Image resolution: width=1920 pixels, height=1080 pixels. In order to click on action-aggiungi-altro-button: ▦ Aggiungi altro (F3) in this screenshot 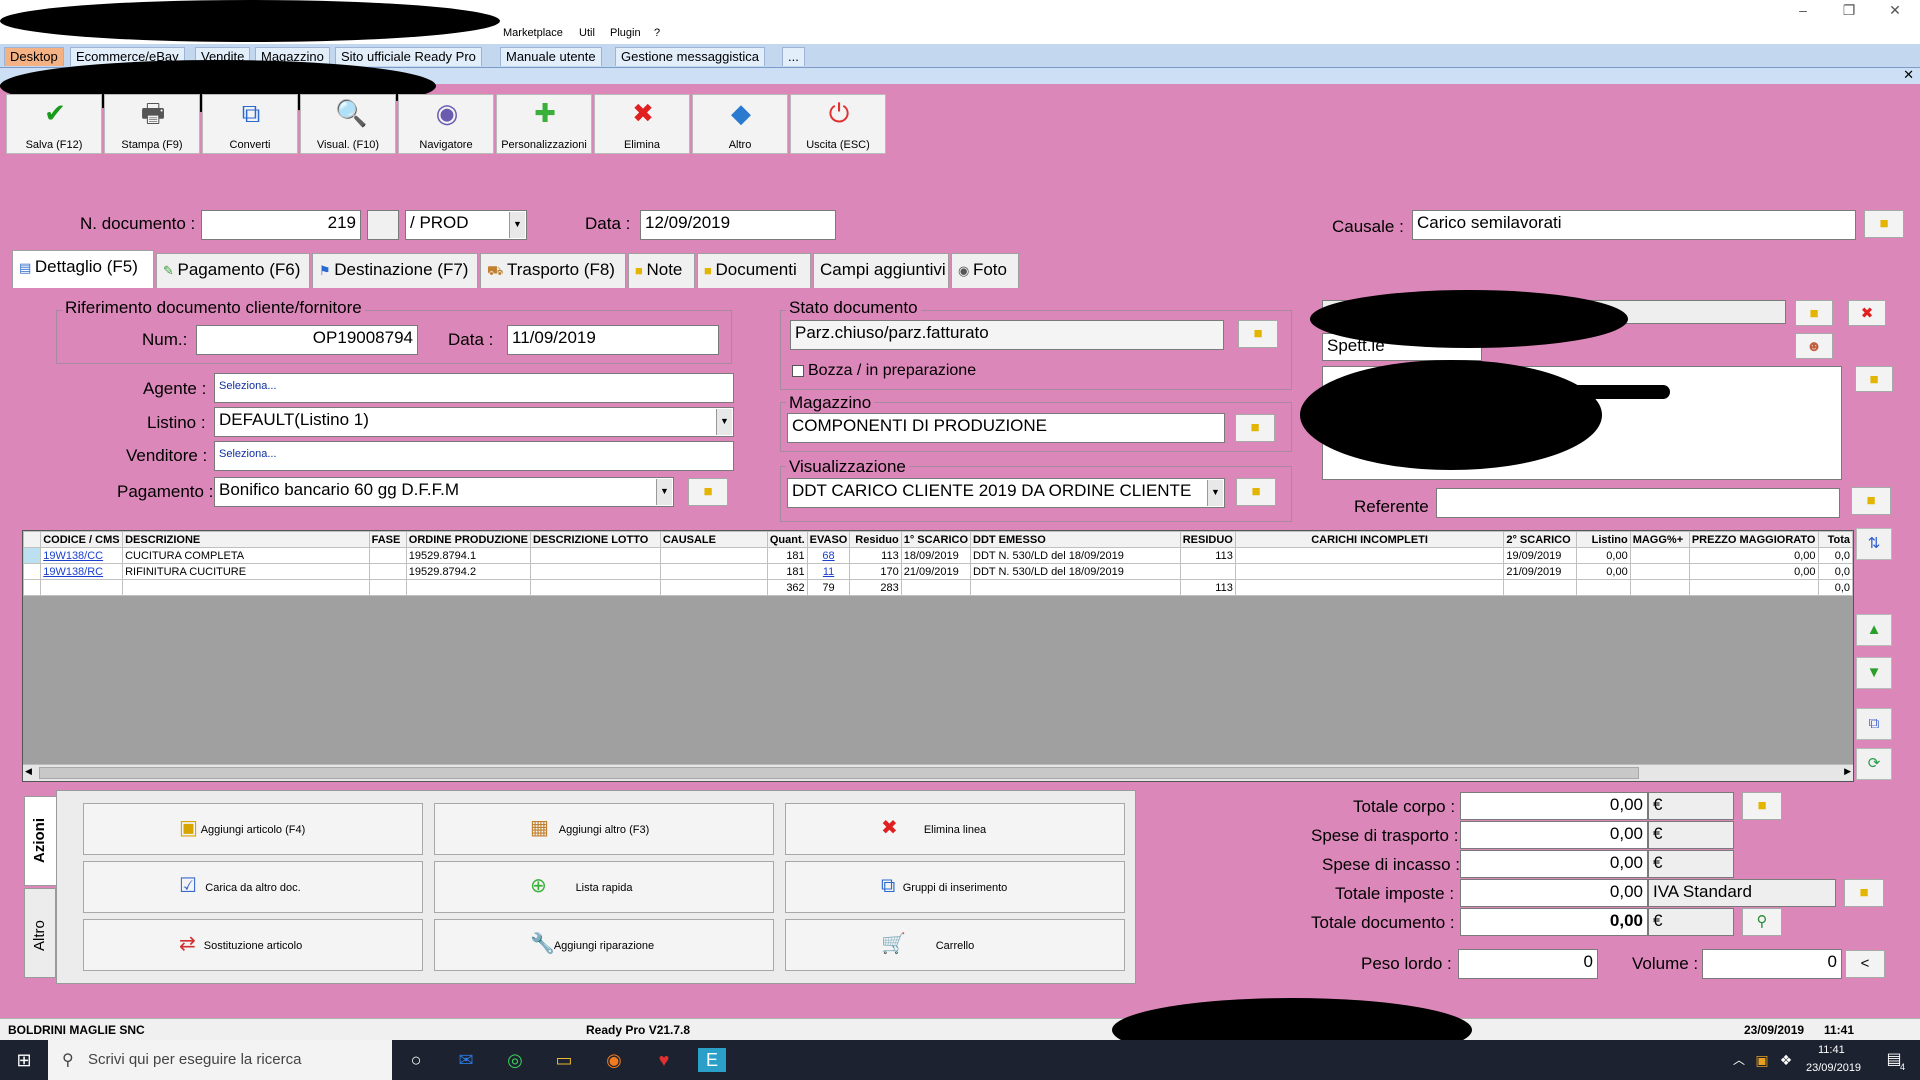, I will do `click(604, 829)`.